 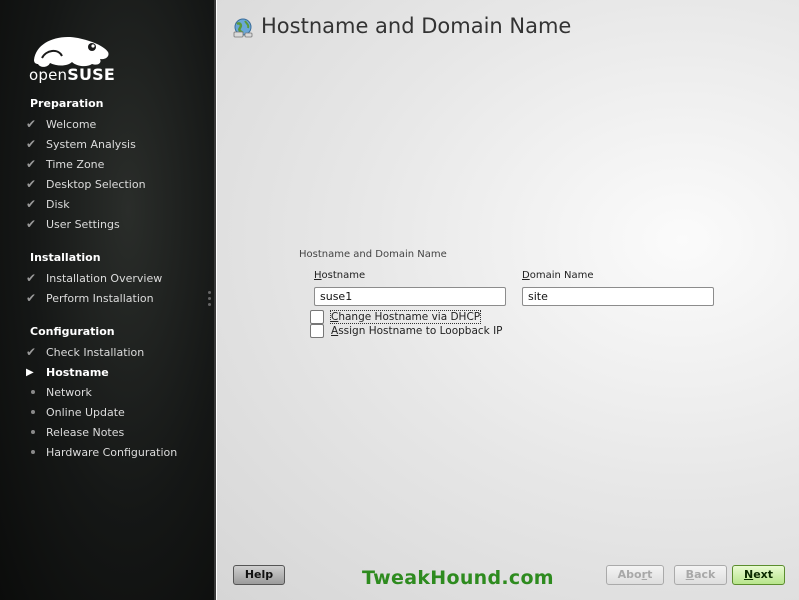 What do you see at coordinates (101, 452) in the screenshot?
I see `step-hardware-configuration: Hardware Configuration` at bounding box center [101, 452].